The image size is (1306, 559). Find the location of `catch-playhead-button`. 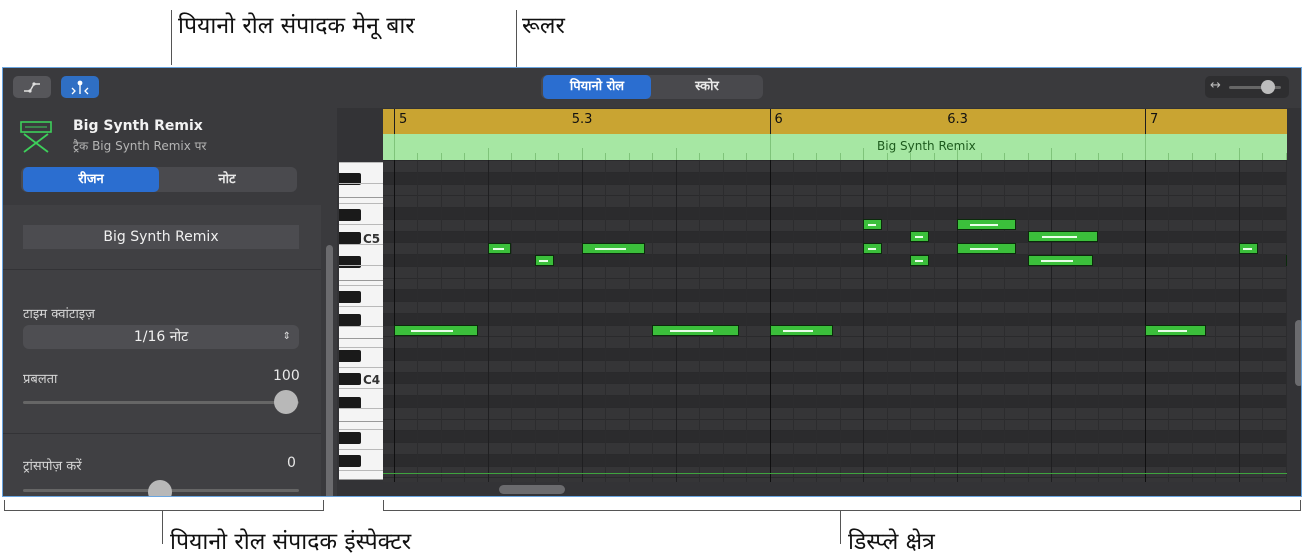

catch-playhead-button is located at coordinates (80, 87).